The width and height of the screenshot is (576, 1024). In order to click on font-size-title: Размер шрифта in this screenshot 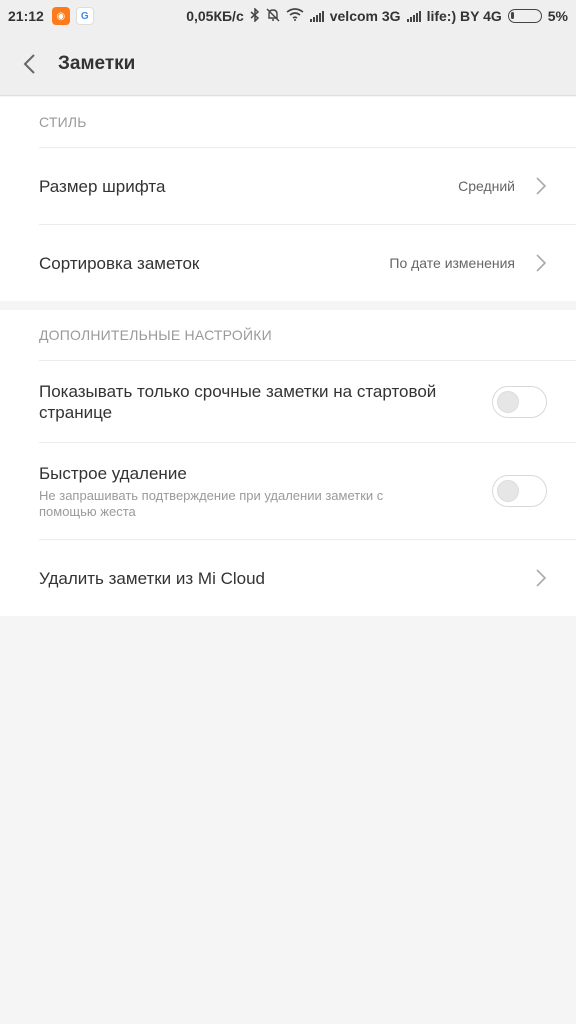, I will do `click(102, 186)`.